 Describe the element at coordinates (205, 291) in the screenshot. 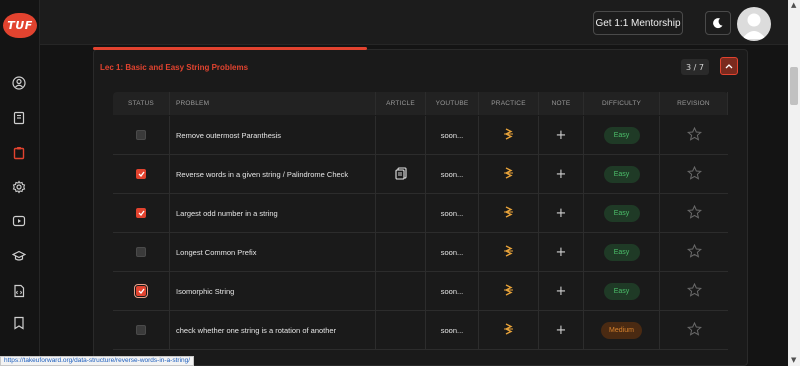

I see `problem-name: Isomorphic String` at that location.